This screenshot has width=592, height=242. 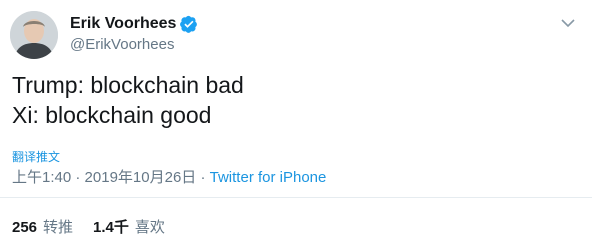 What do you see at coordinates (111, 227) in the screenshot?
I see `likes-count: 1.4千` at bounding box center [111, 227].